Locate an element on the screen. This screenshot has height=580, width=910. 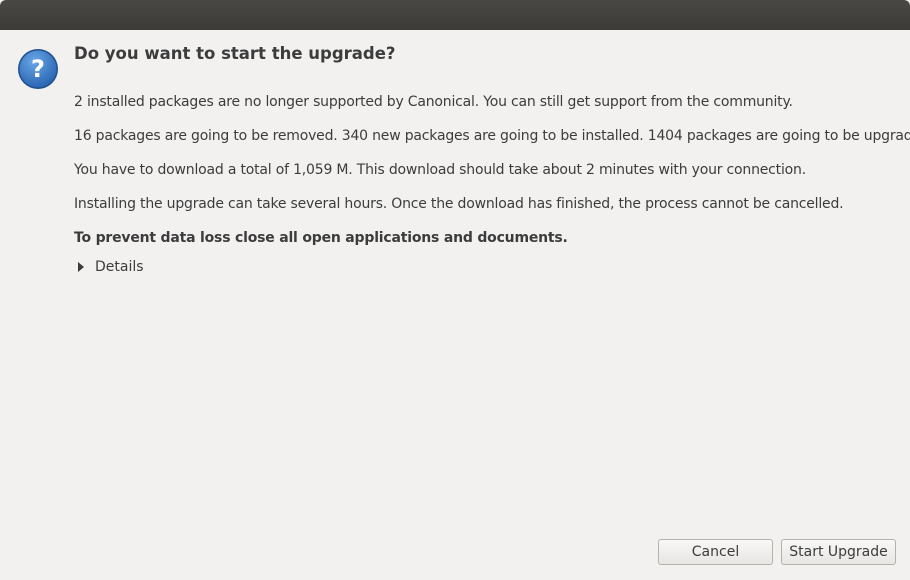
expander-arrow-icon is located at coordinates (81, 267).